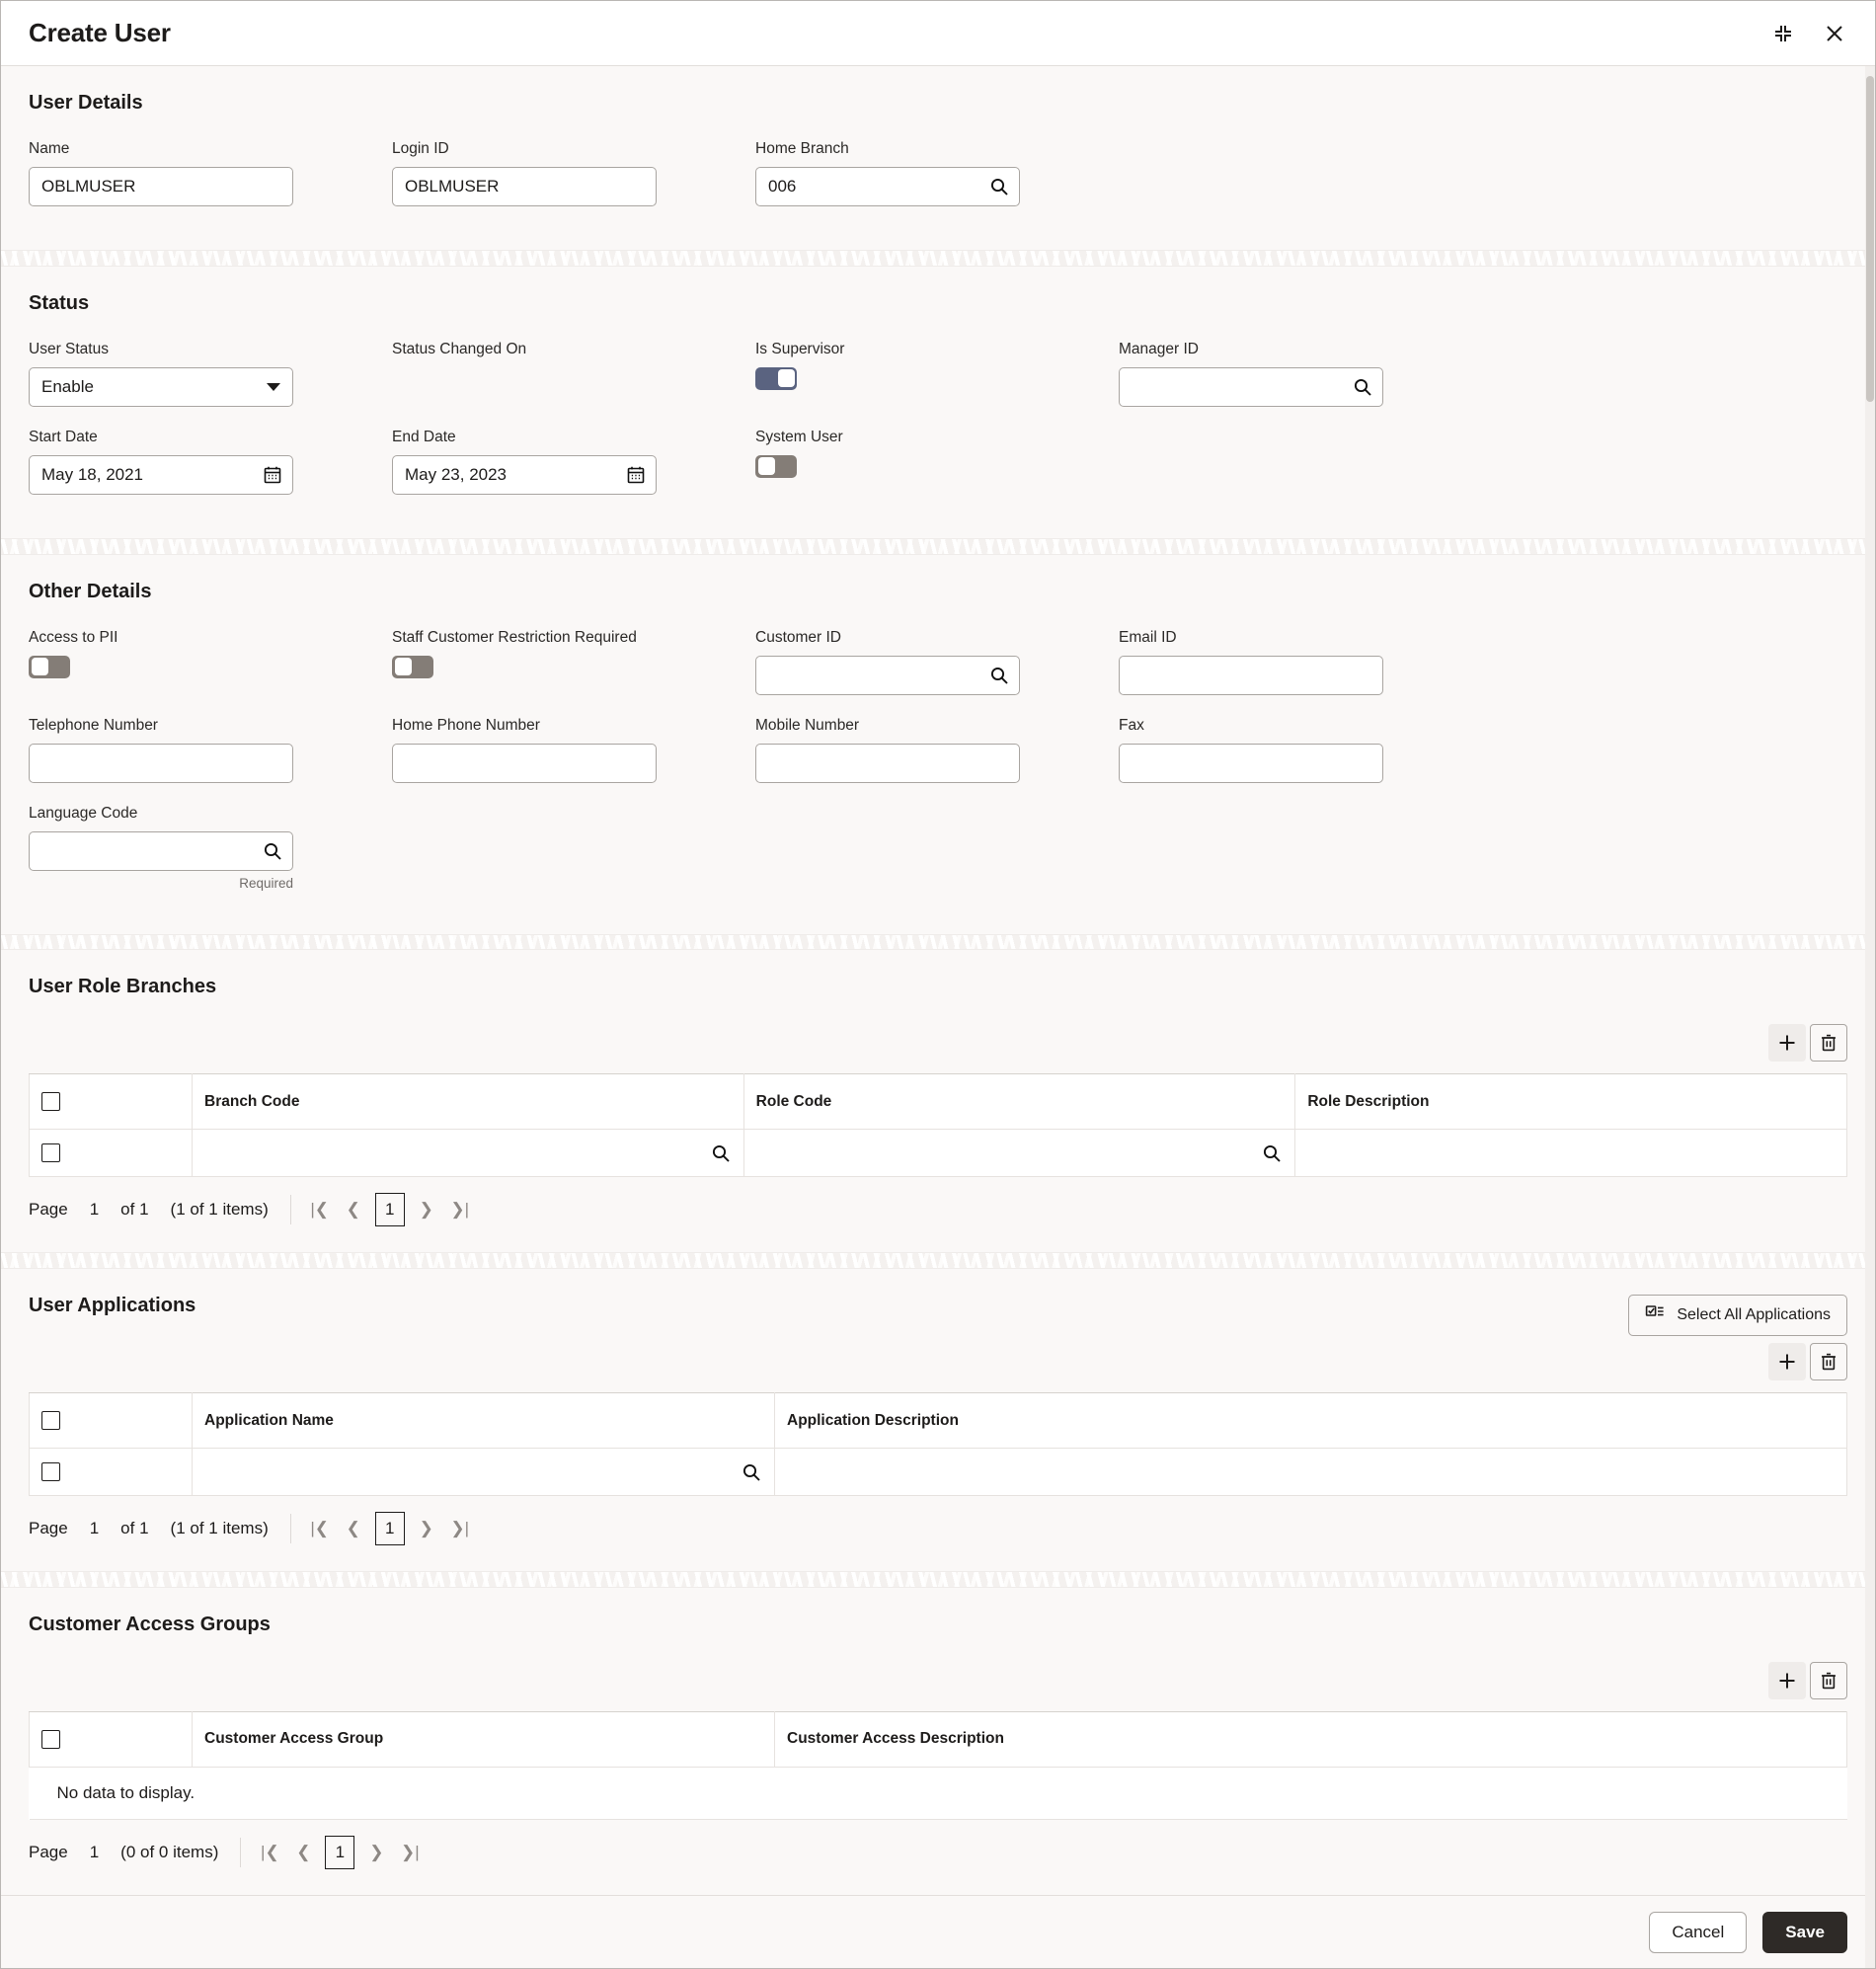 This screenshot has height=1969, width=1876. I want to click on titlebar-actions, so click(1809, 33).